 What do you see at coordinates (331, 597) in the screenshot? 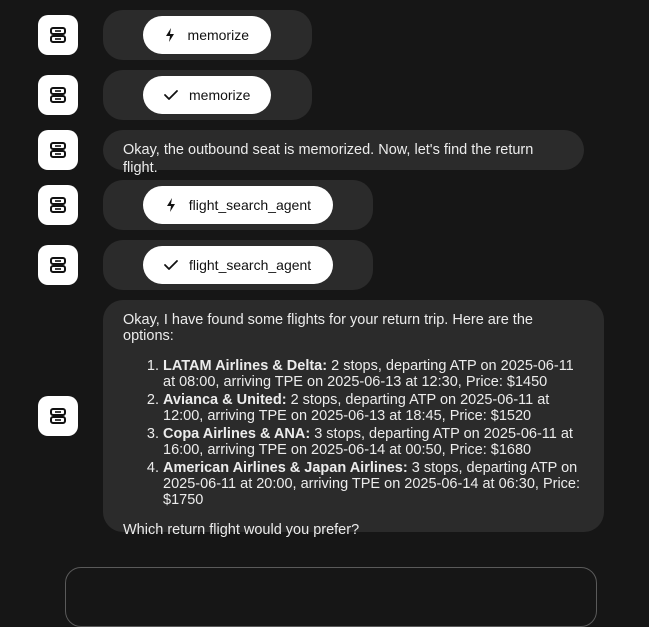
I see `message-composer` at bounding box center [331, 597].